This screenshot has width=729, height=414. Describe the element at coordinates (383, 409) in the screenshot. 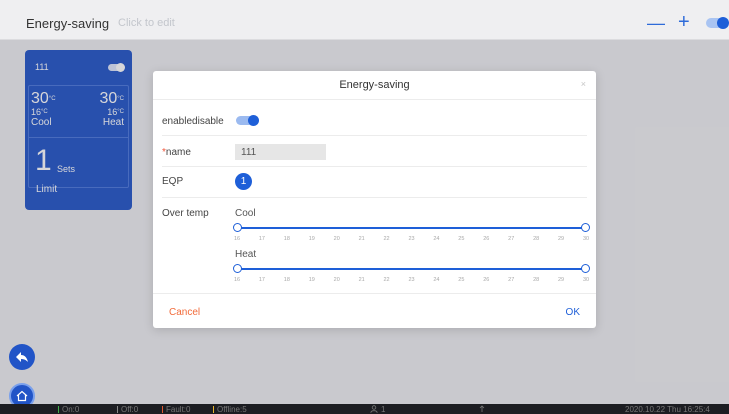

I see `user-count-text: 1` at that location.